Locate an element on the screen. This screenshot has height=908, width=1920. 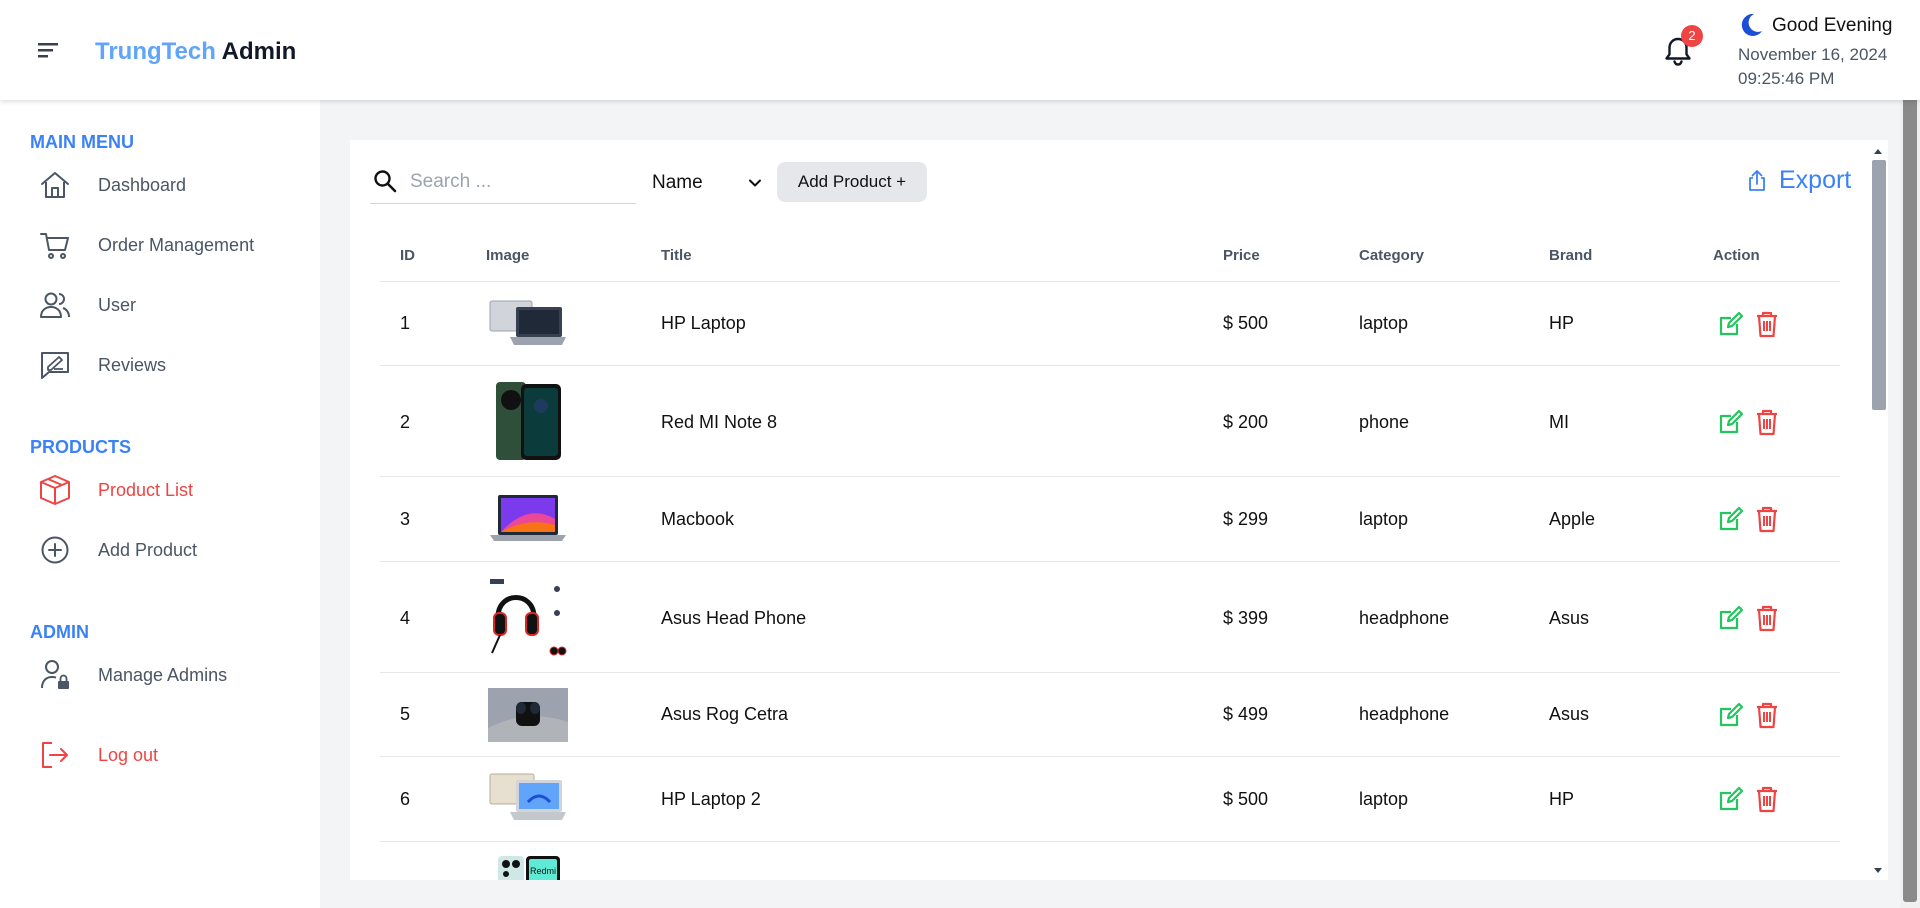
brand-logo: TrungTech Admin is located at coordinates (195, 52).